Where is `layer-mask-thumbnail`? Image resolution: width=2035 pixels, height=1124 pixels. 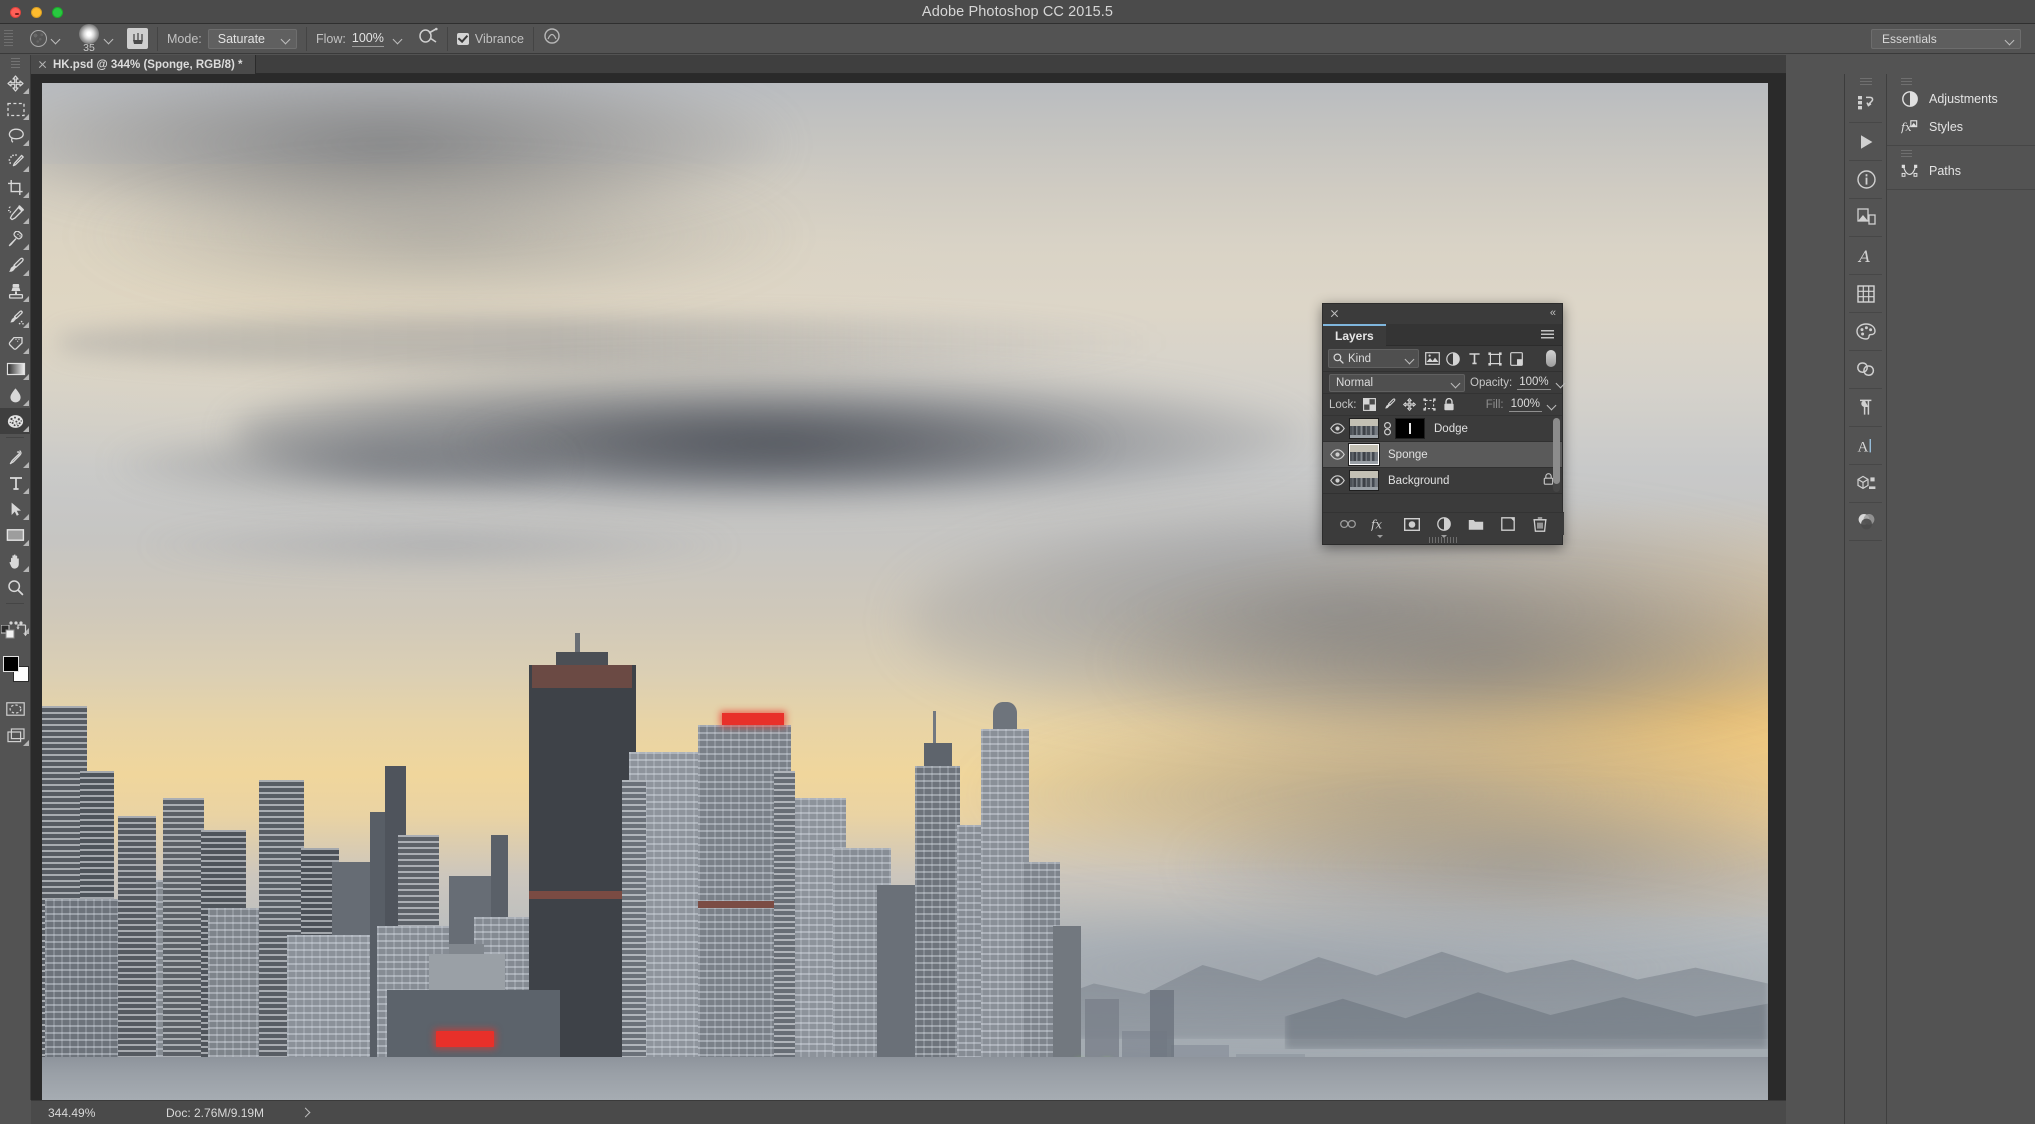 layer-mask-thumbnail is located at coordinates (1410, 428).